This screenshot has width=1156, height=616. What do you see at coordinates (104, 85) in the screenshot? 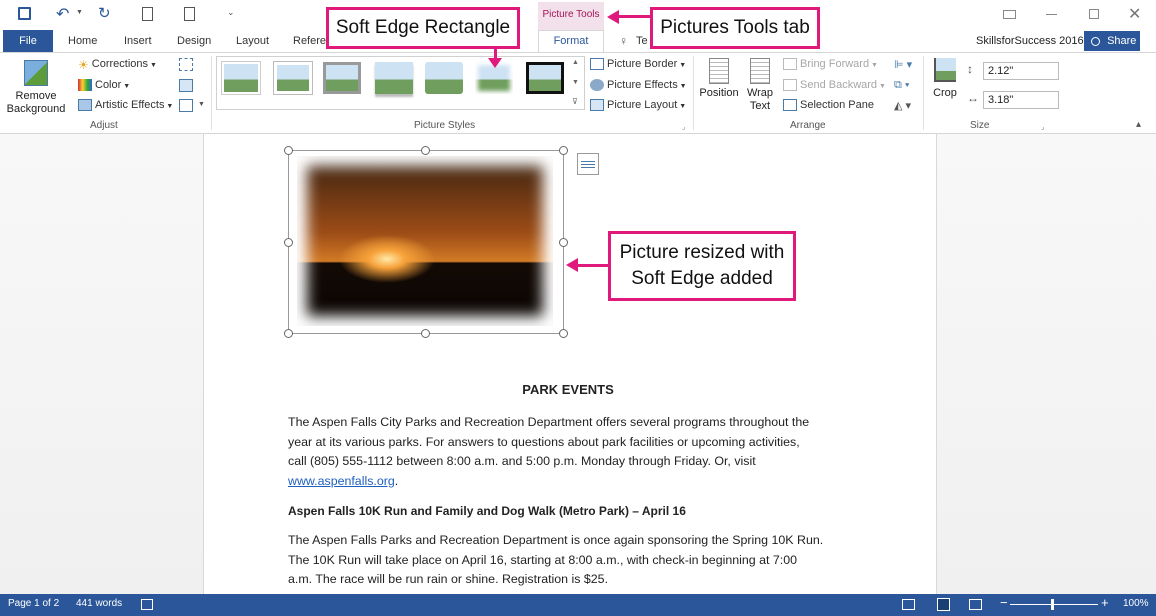
I see `color-button: Color ▼` at bounding box center [104, 85].